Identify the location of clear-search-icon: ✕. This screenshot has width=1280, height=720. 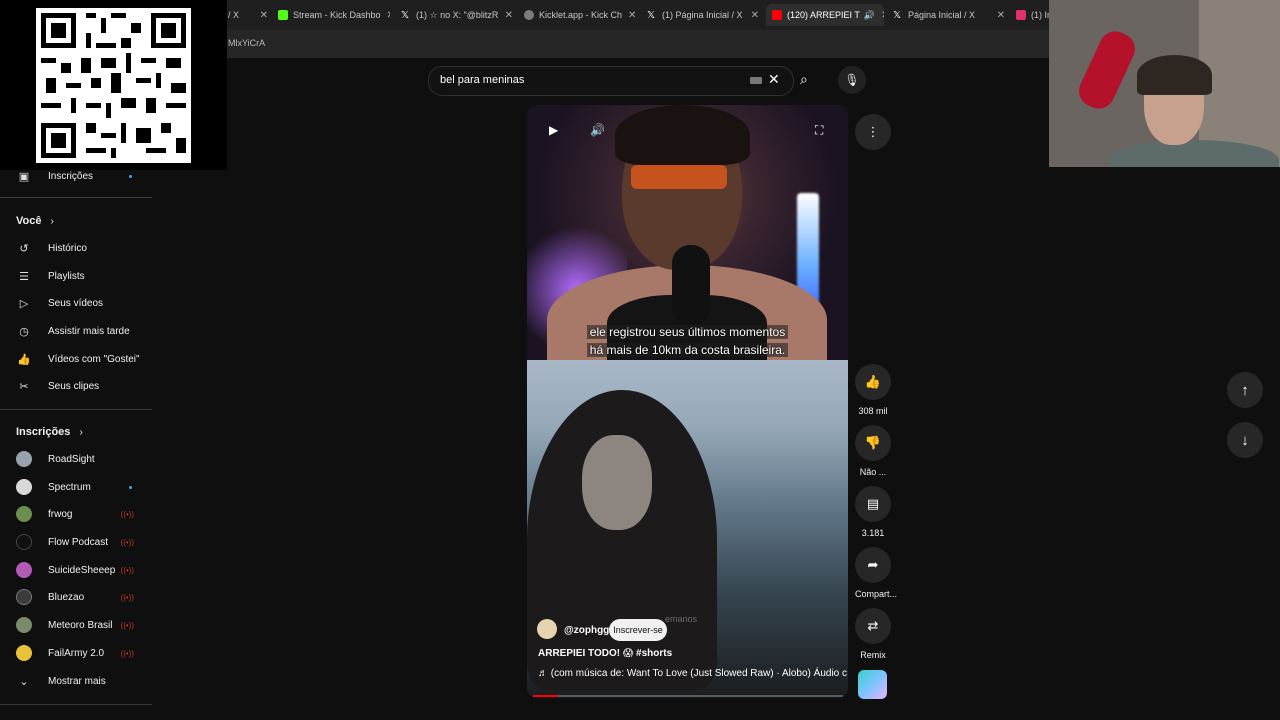
(774, 79).